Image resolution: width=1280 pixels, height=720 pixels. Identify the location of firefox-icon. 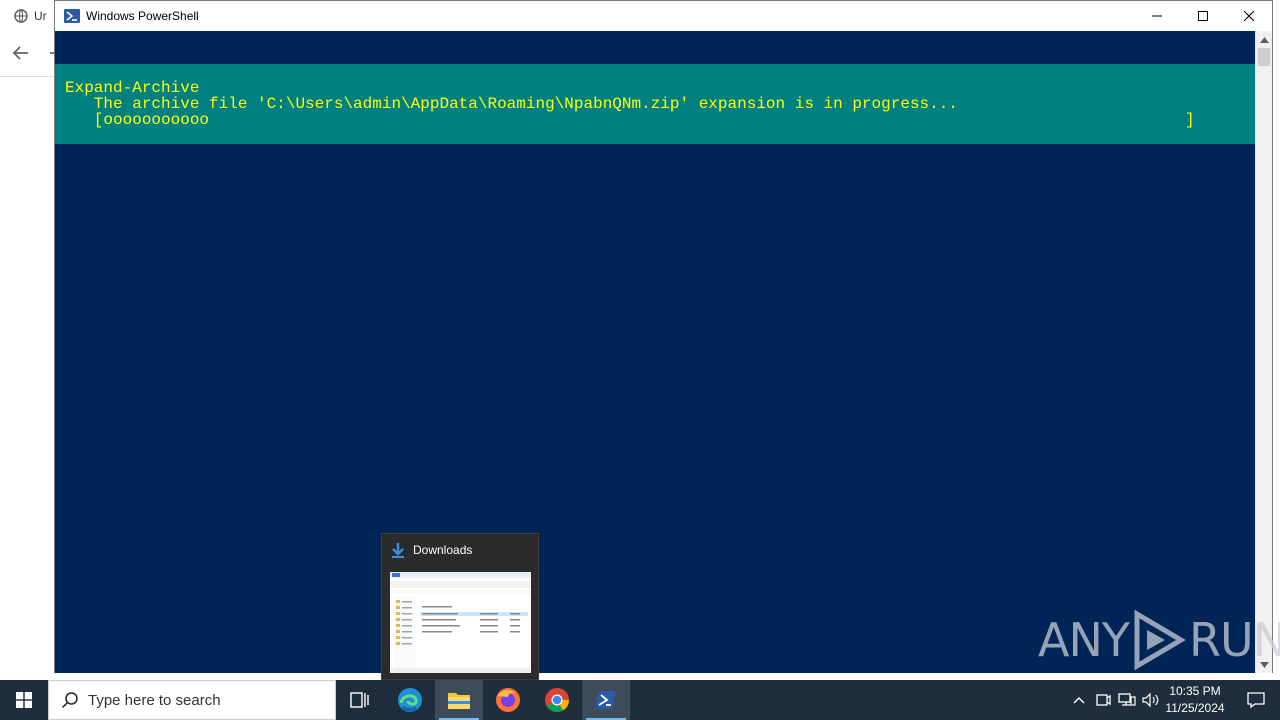
(508, 700).